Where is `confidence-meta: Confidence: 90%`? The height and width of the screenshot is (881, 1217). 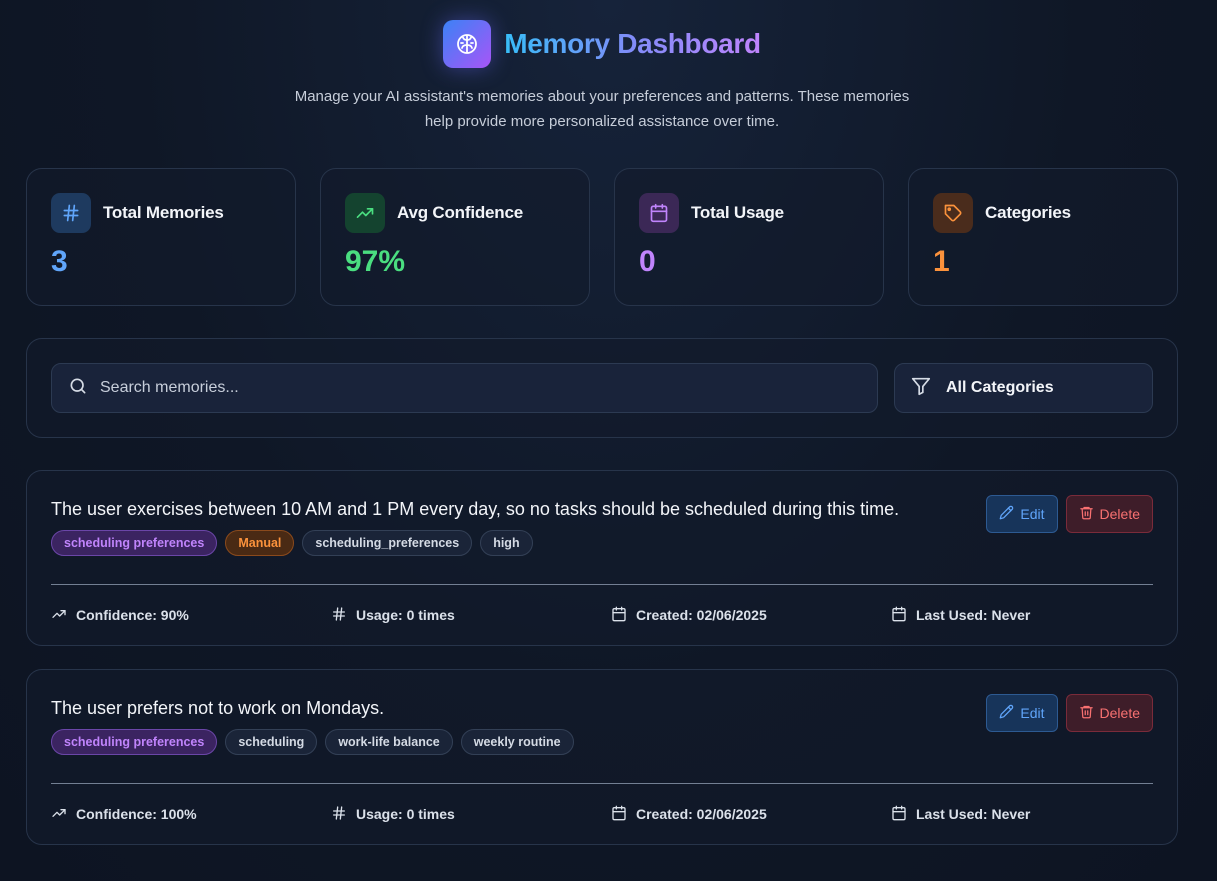 confidence-meta: Confidence: 90% is located at coordinates (191, 615).